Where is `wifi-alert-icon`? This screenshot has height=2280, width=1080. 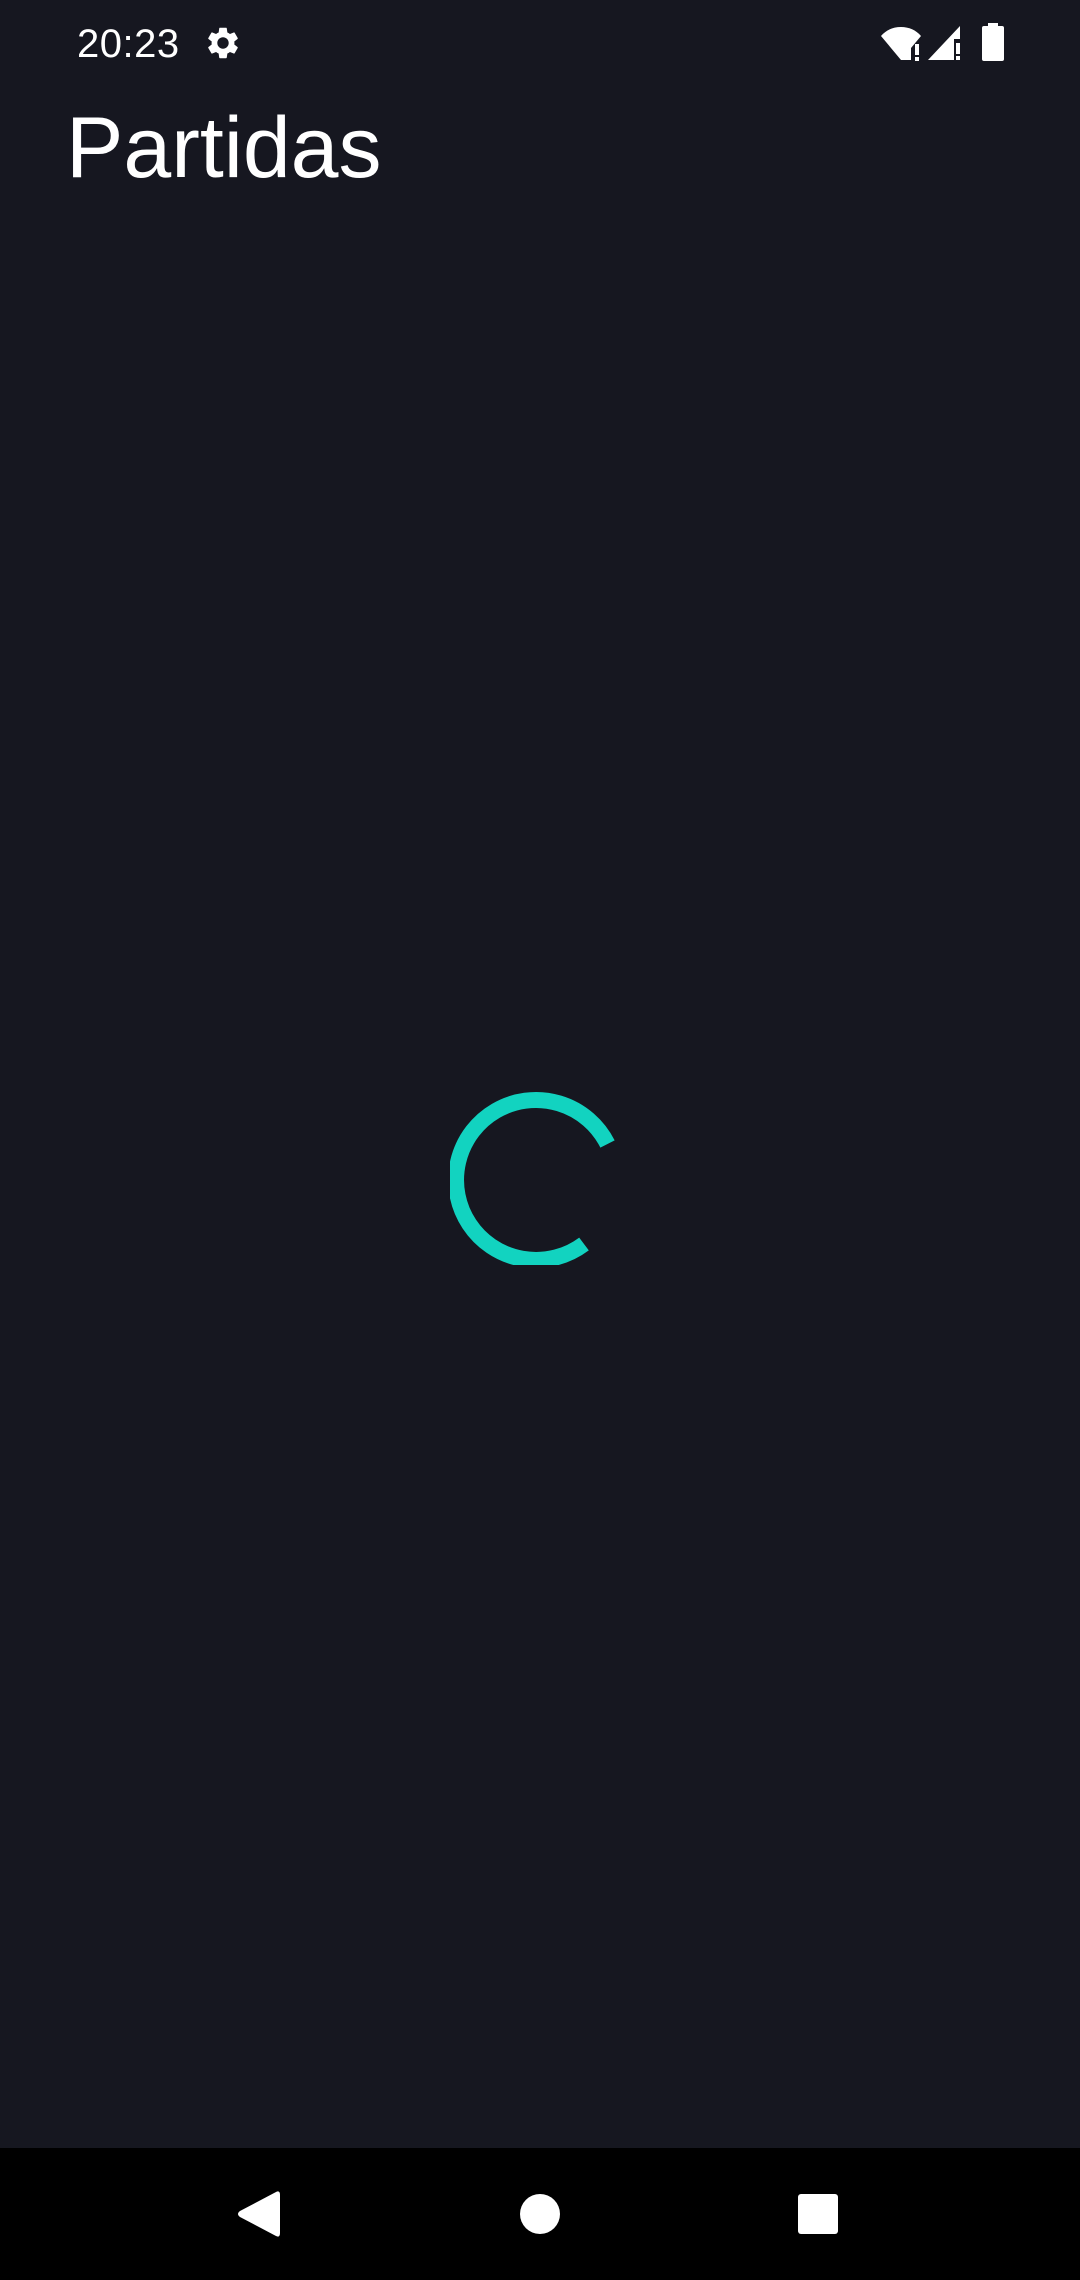 wifi-alert-icon is located at coordinates (901, 44).